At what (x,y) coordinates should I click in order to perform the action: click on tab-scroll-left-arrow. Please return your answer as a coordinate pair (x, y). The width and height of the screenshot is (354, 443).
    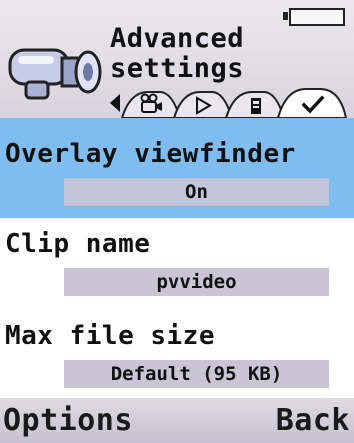
    Looking at the image, I should click on (115, 103).